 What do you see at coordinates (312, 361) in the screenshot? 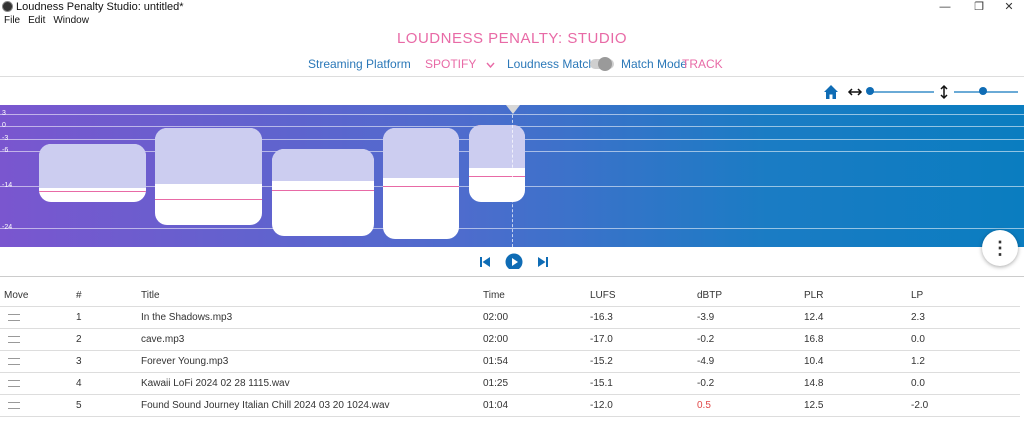
I see `track-title: Forever Young.mp3` at bounding box center [312, 361].